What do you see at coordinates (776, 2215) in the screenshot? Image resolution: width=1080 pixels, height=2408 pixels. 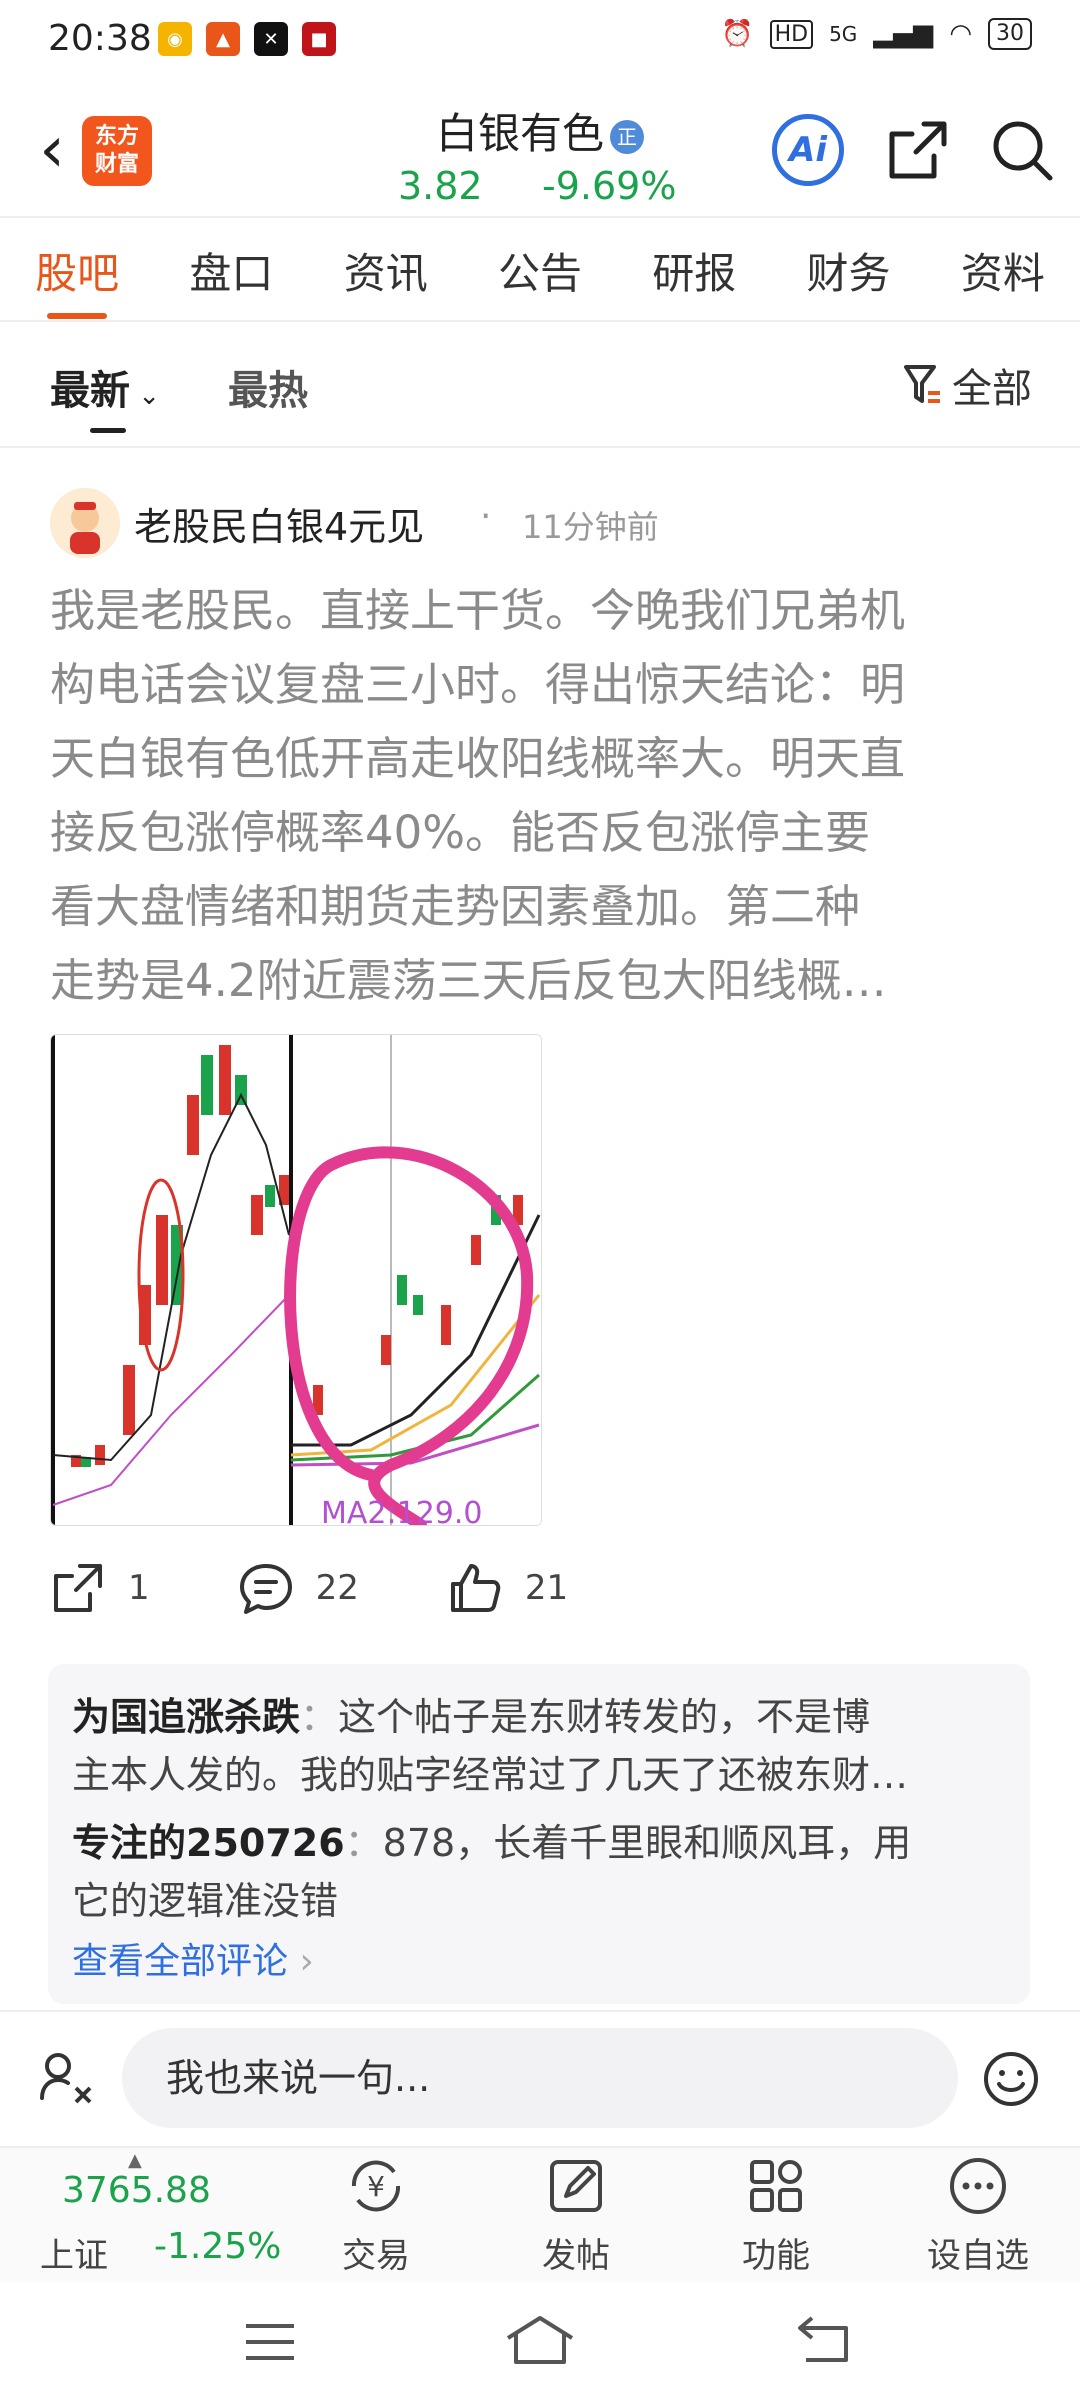 I see `functions-button: 功能` at bounding box center [776, 2215].